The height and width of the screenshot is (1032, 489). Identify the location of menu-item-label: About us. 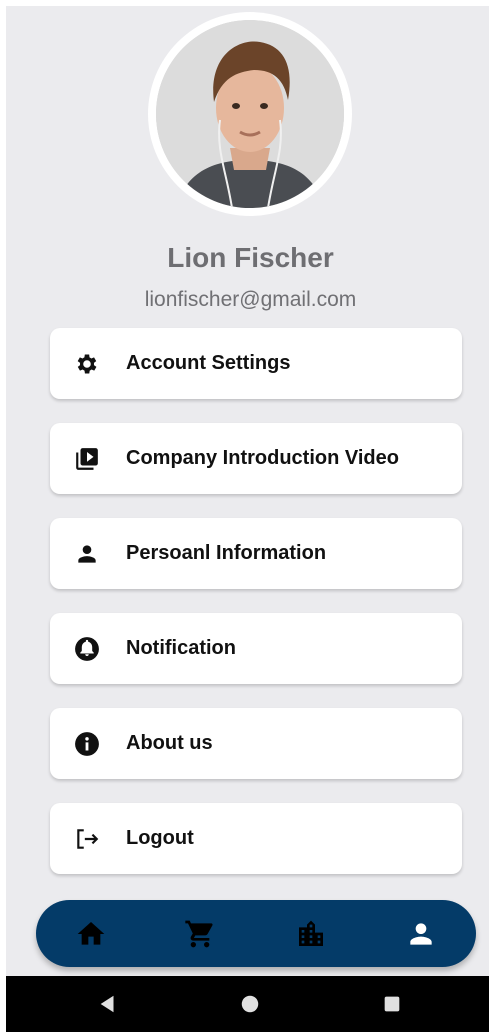
(169, 743).